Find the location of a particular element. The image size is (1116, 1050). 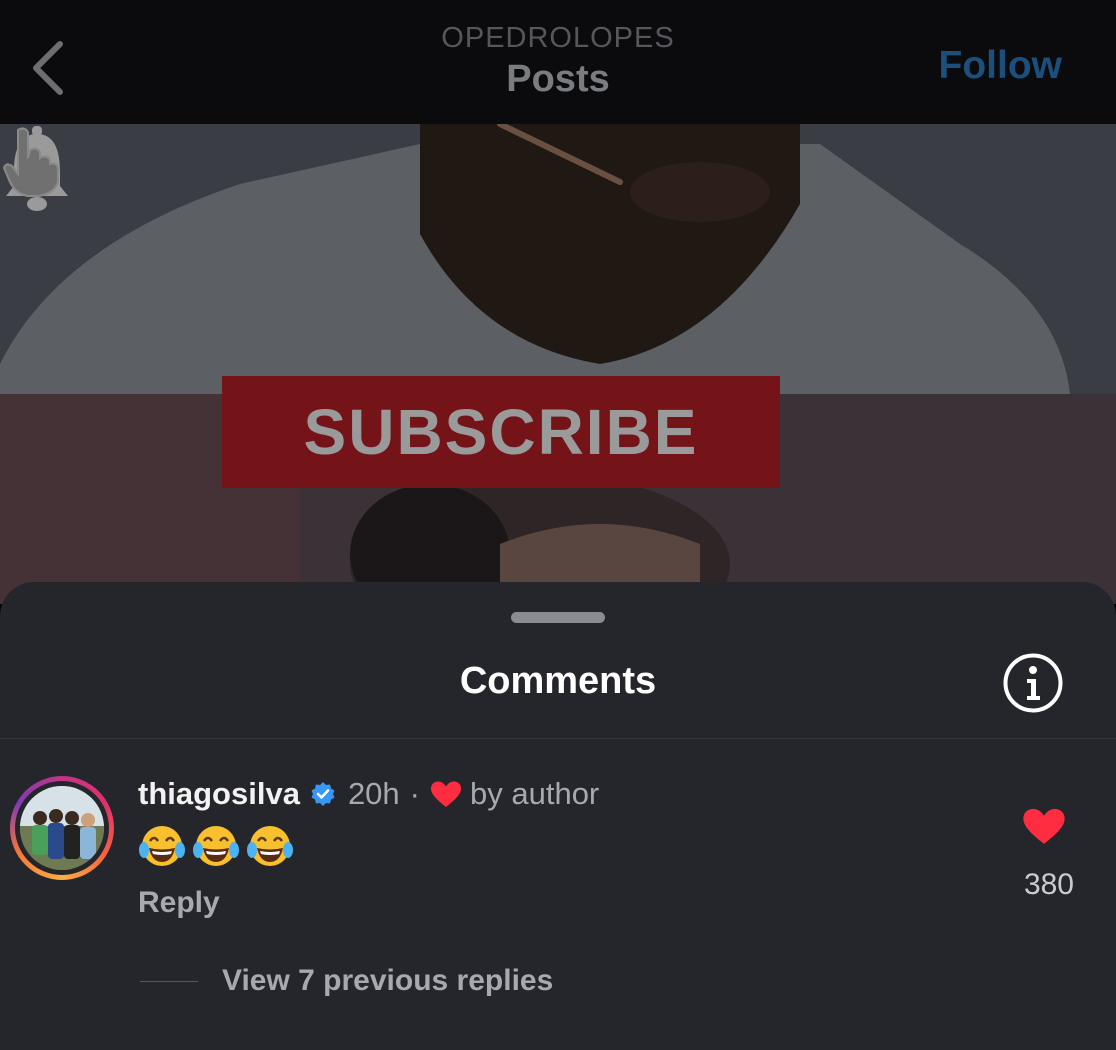

info-icon is located at coordinates (1033, 683).